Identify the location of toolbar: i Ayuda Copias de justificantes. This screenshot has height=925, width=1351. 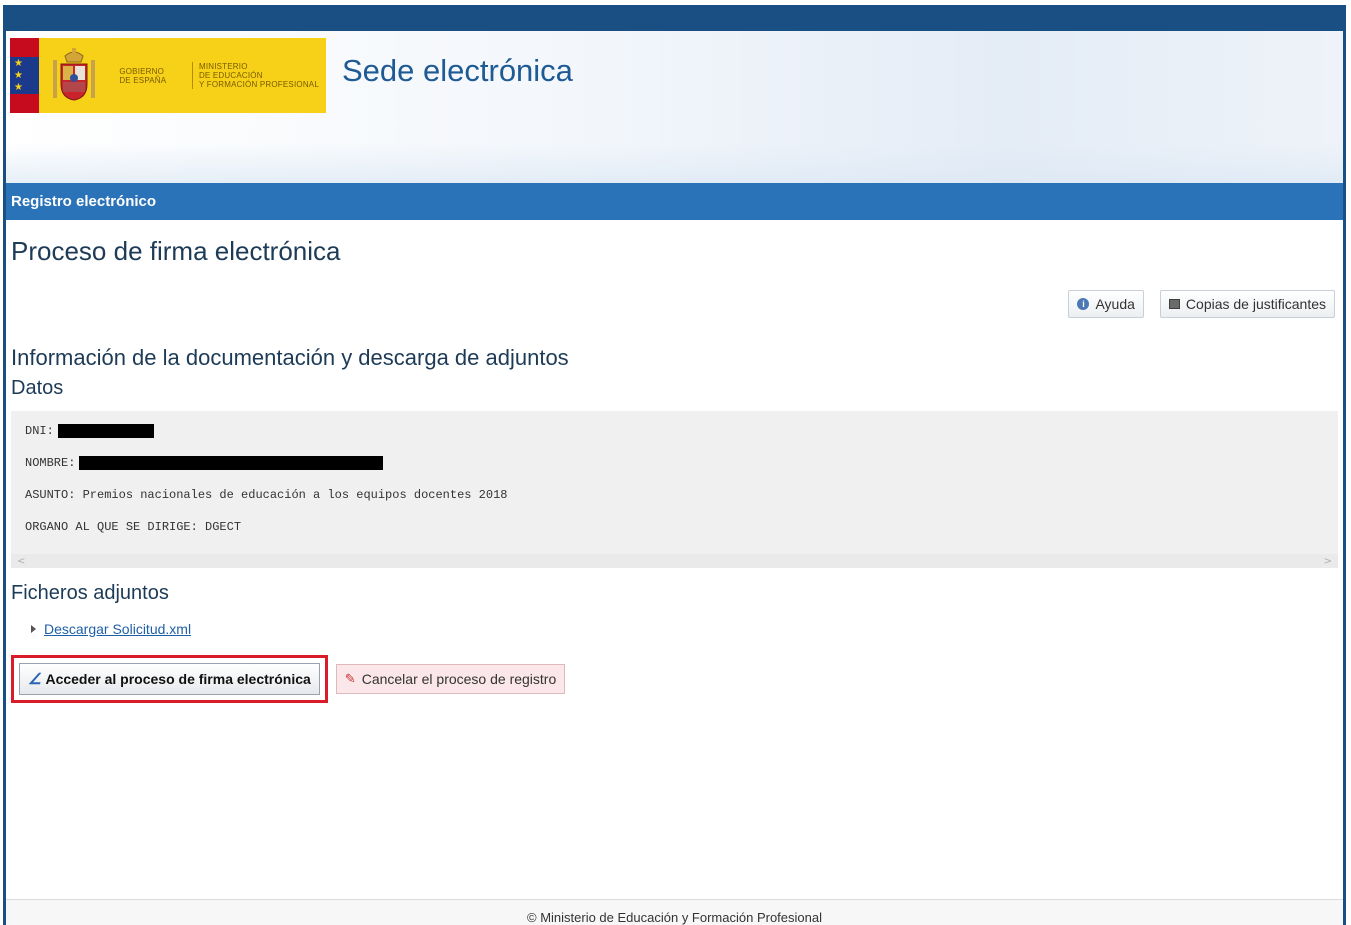
(1201, 304).